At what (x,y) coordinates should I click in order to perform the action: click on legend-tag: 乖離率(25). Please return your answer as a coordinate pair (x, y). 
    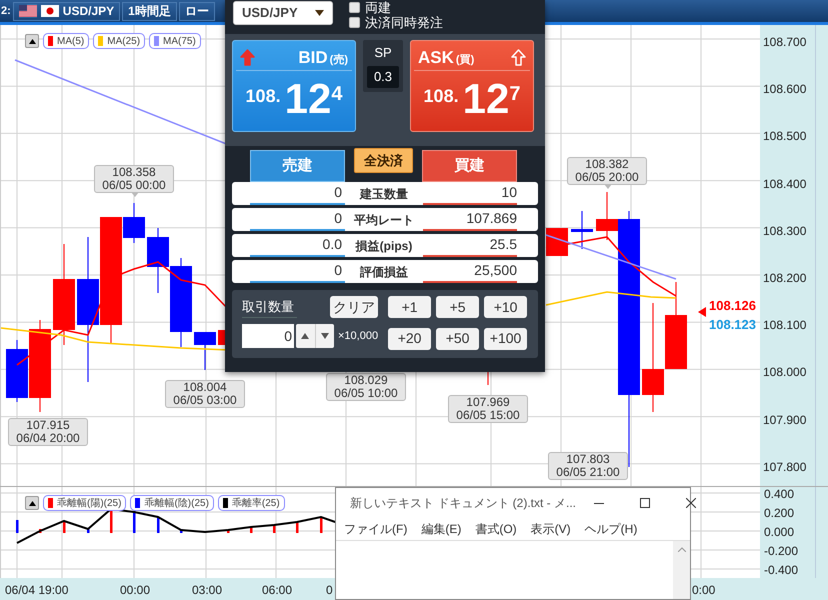
    Looking at the image, I should click on (251, 503).